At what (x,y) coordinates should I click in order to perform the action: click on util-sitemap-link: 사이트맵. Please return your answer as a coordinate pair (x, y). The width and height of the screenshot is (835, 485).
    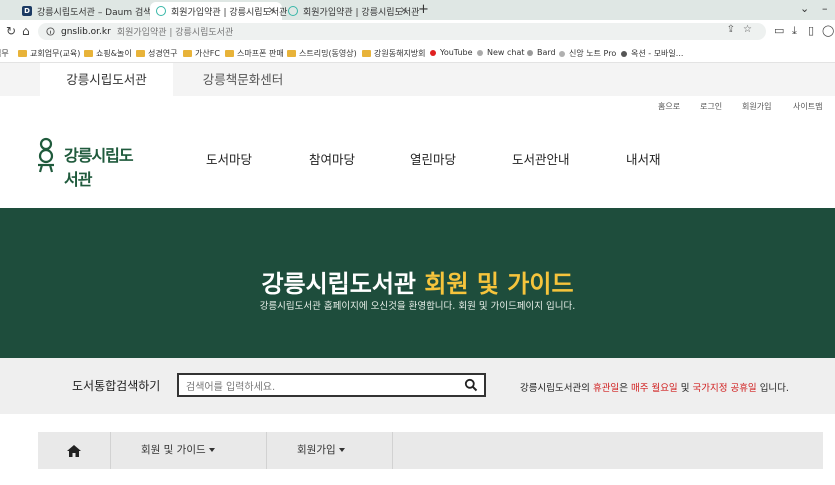
    Looking at the image, I should click on (807, 106).